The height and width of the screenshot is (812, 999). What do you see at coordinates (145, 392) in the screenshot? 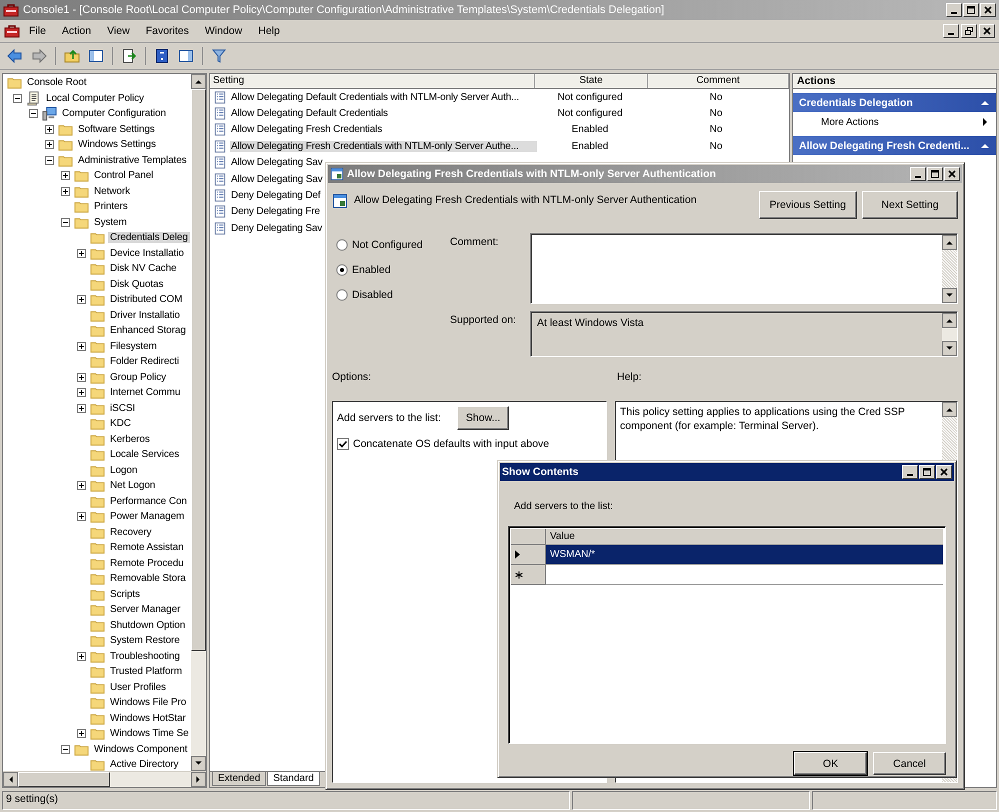
I see `tree-item: Internet Commu` at bounding box center [145, 392].